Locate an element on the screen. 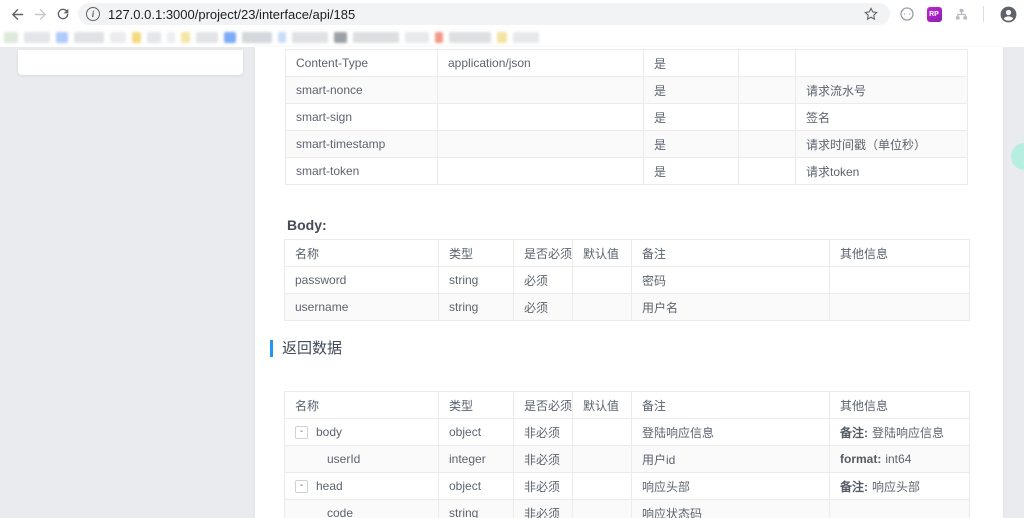 Image resolution: width=1024 pixels, height=518 pixels. header-remark: 签名 is located at coordinates (881, 117).